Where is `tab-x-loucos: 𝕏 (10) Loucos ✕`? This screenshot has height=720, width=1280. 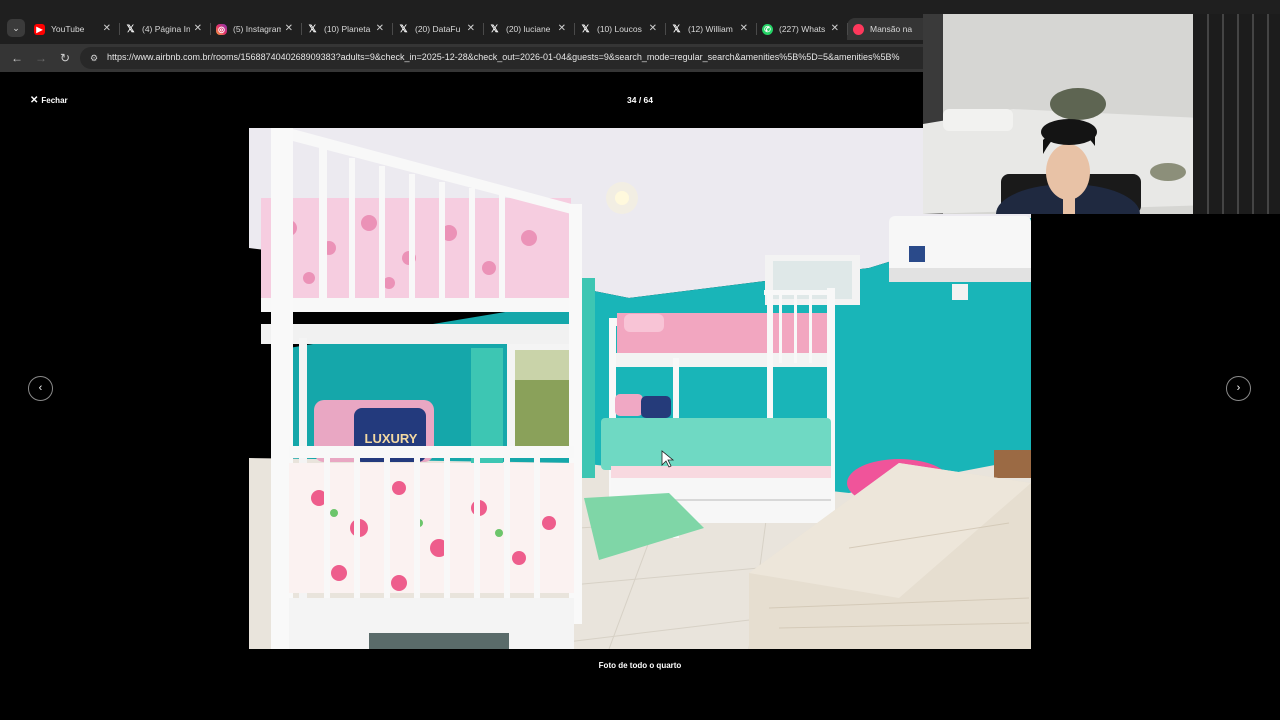 tab-x-loucos: 𝕏 (10) Loucos ✕ is located at coordinates (619, 29).